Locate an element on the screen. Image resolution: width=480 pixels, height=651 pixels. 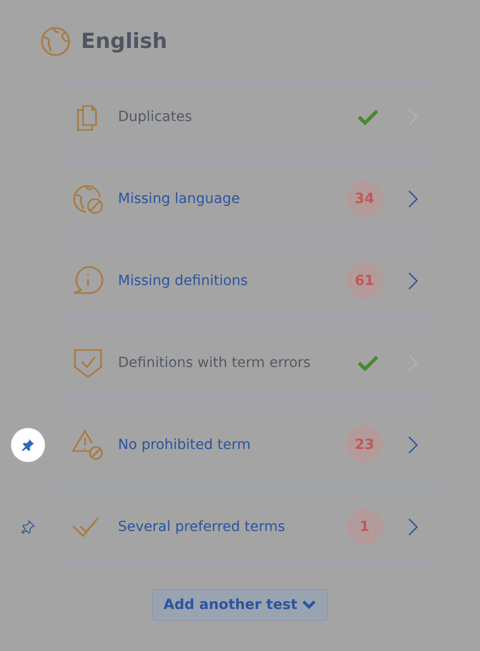
chevron-down-icon is located at coordinates (309, 605).